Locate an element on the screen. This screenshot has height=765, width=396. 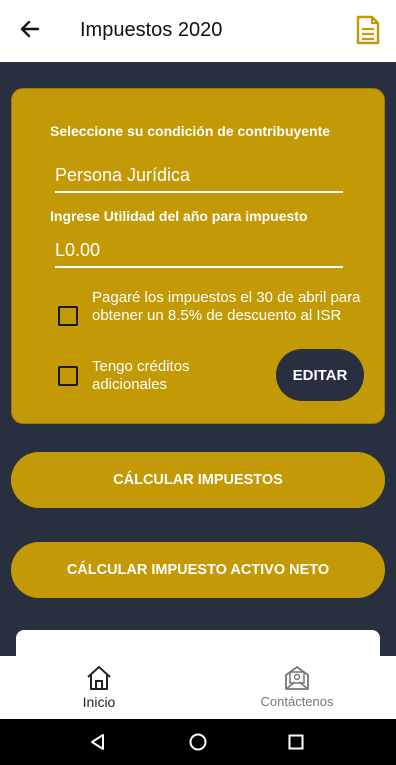
system-back-icon is located at coordinates (98, 742).